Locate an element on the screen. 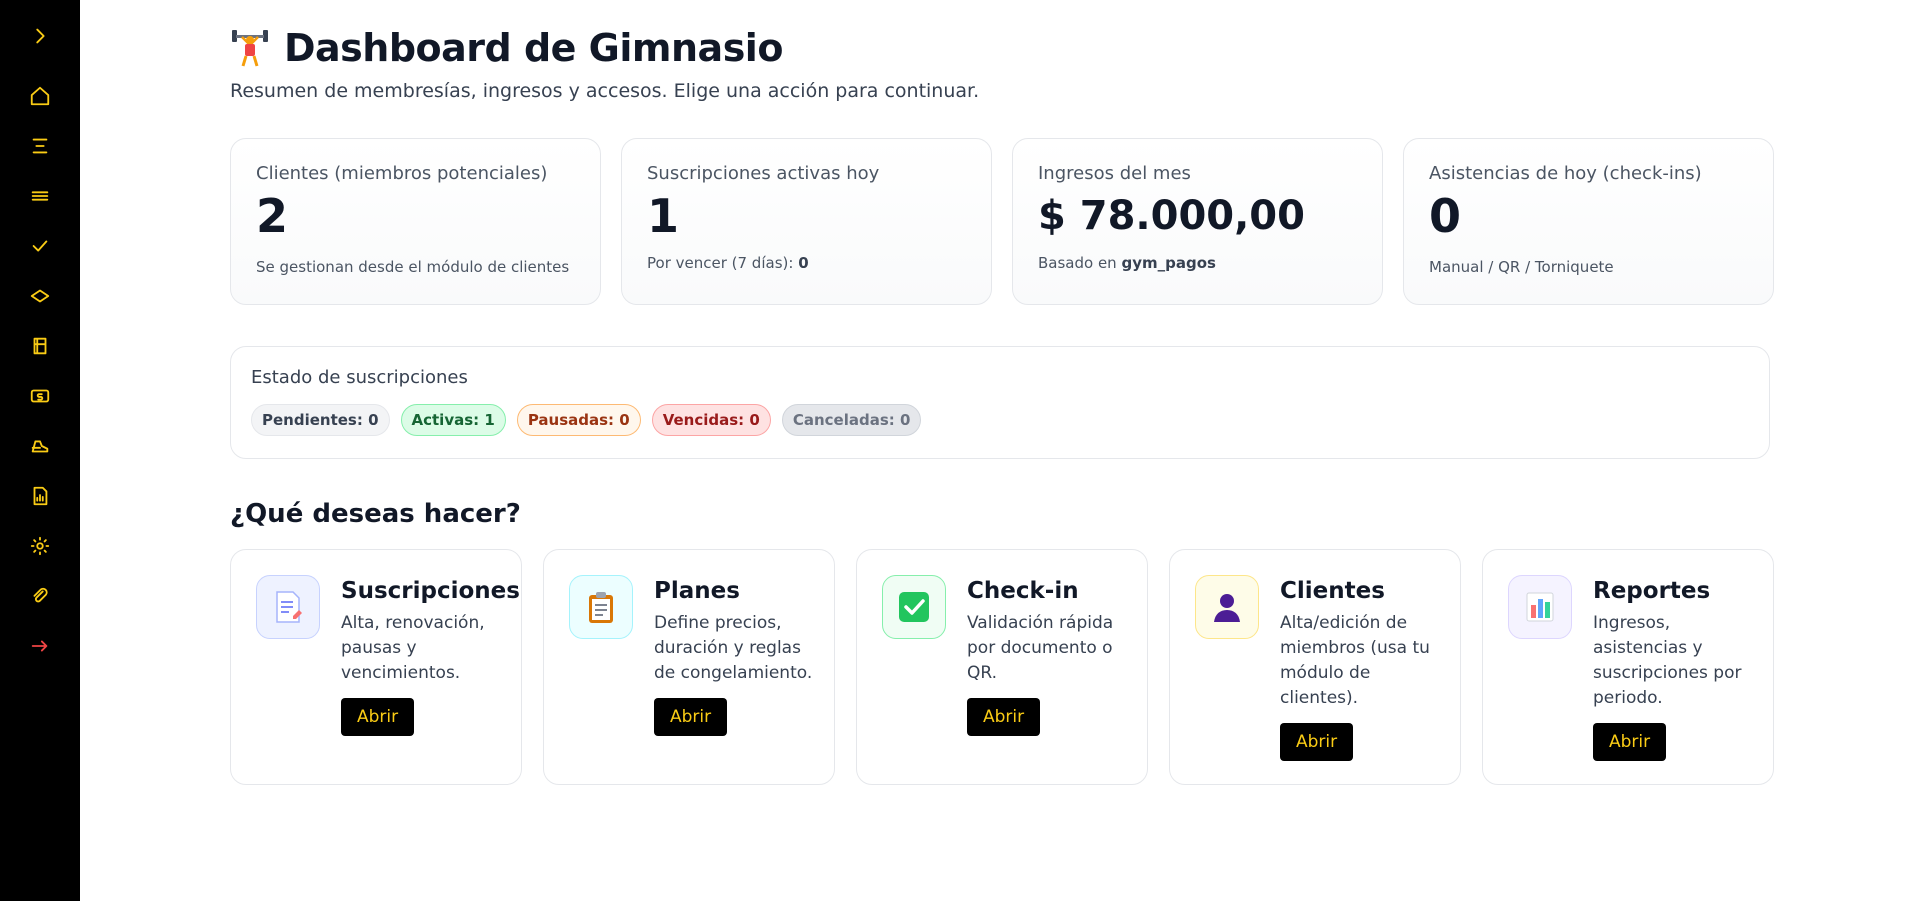 The image size is (1913, 901). list-icon is located at coordinates (40, 196).